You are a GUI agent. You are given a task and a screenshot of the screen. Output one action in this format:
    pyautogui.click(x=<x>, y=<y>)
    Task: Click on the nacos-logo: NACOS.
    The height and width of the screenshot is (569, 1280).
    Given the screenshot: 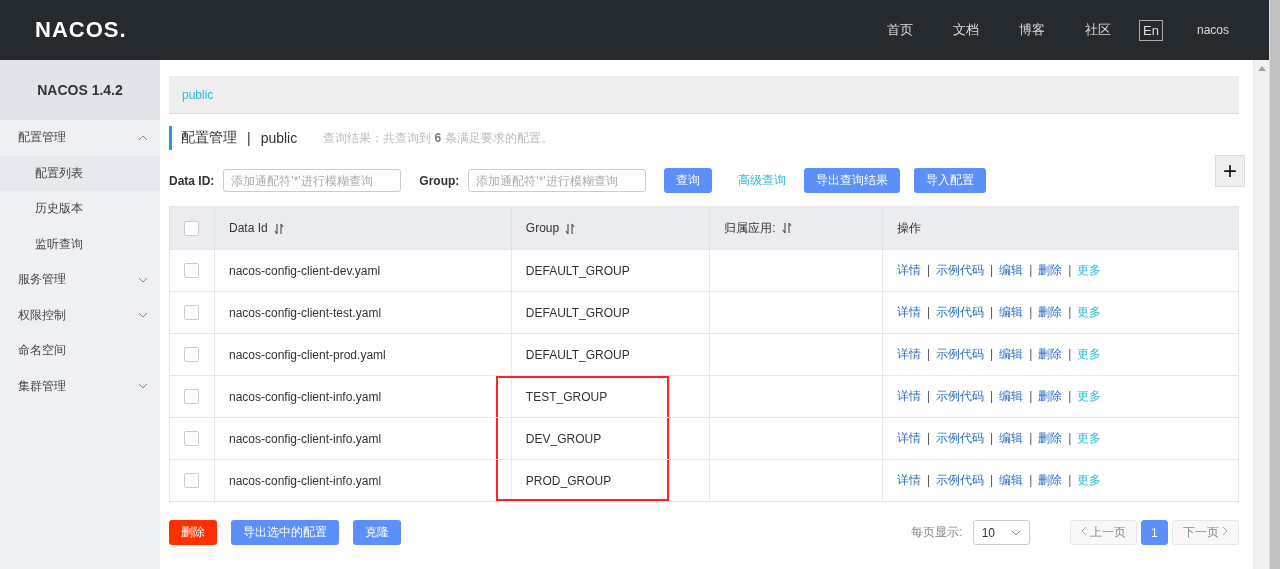 What is the action you would take?
    pyautogui.click(x=81, y=30)
    